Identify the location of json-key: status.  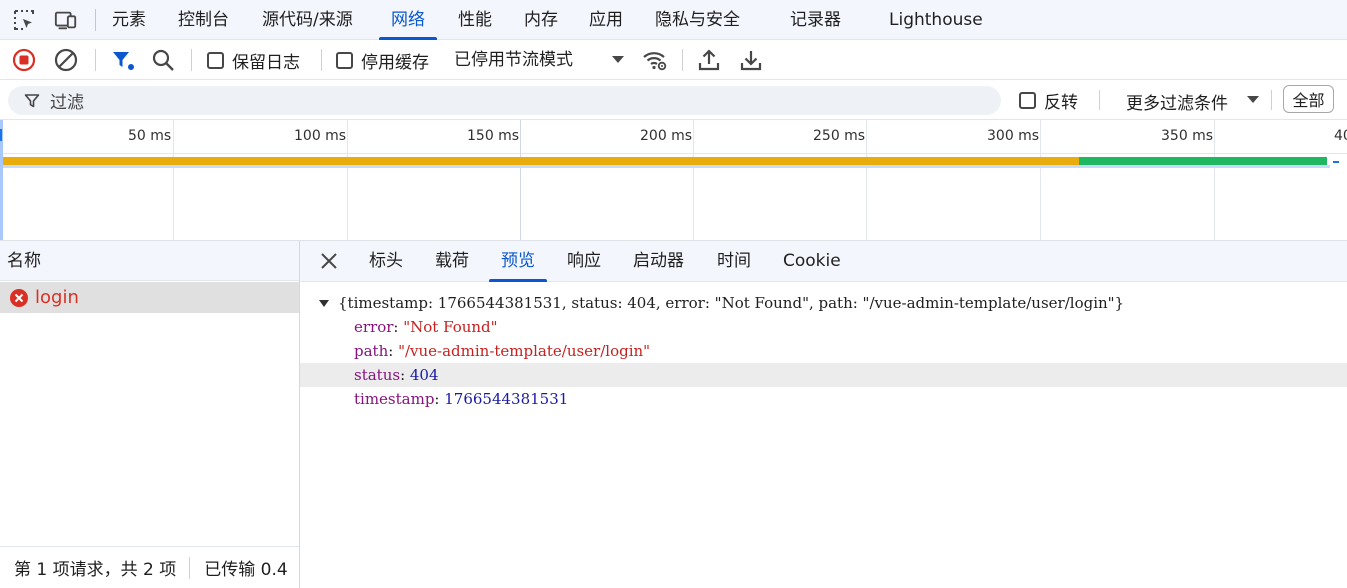
(377, 375).